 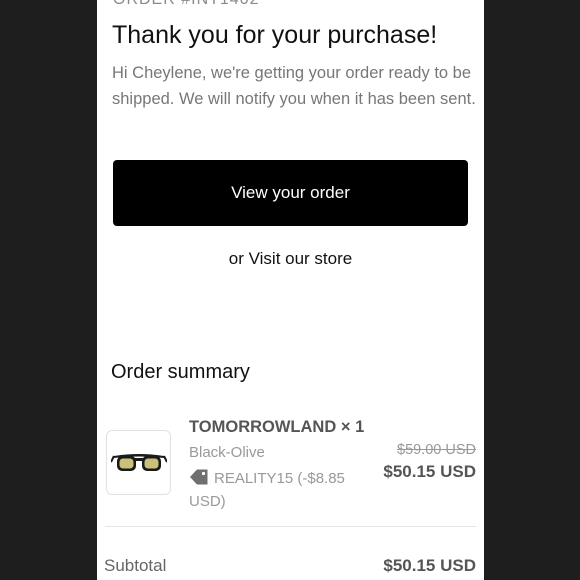 I want to click on discount-code: REALITY15 (-$8.85 USD), so click(x=274, y=490).